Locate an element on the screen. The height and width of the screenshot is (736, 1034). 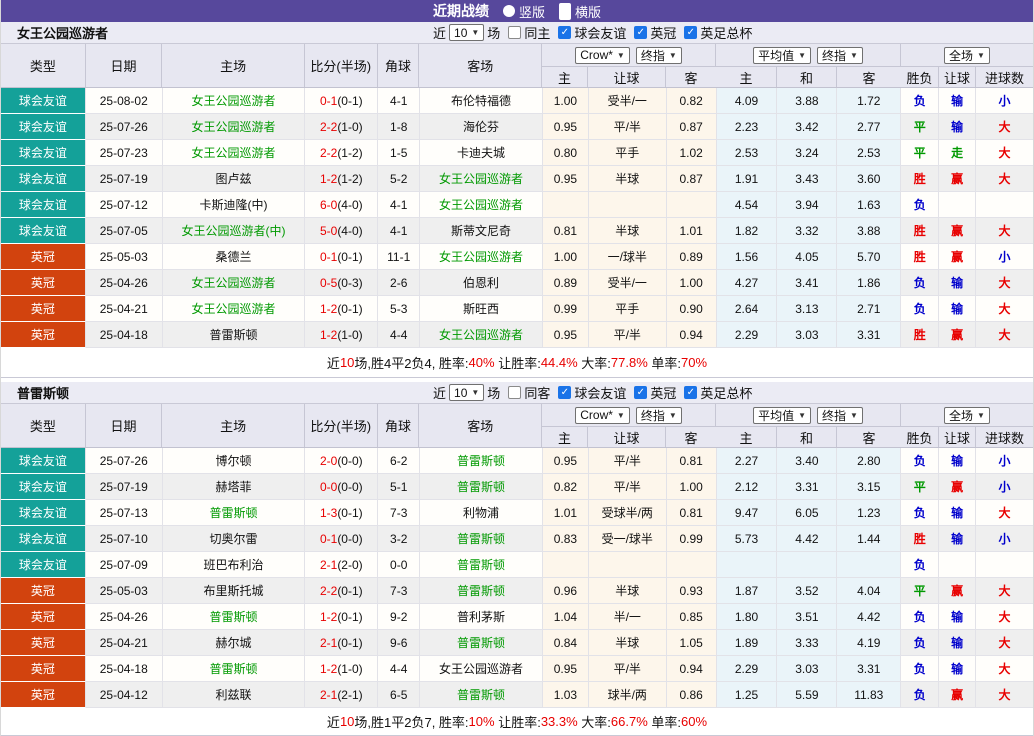
score-cell: 1-2 (0-1) is located at coordinates (342, 309).